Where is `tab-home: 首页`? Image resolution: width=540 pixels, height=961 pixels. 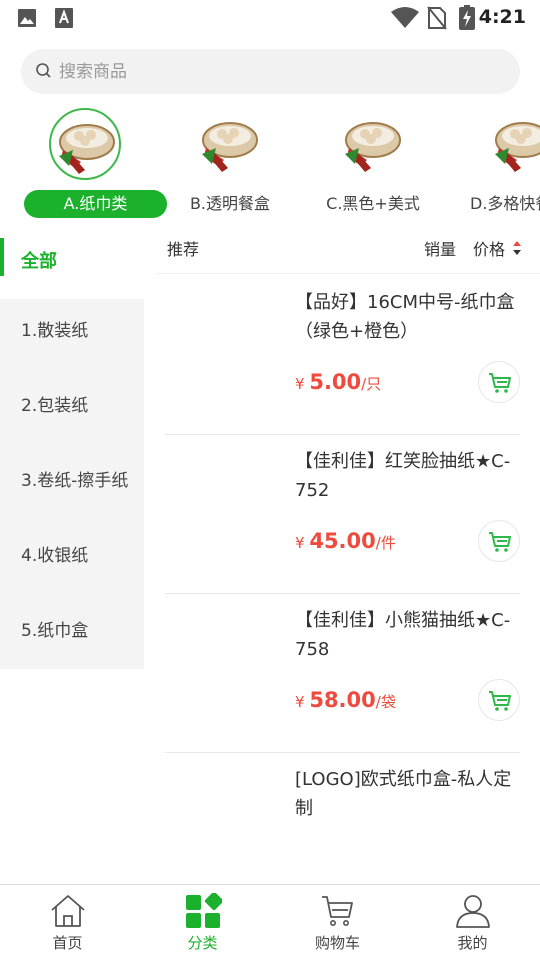 tab-home: 首页 is located at coordinates (67, 923).